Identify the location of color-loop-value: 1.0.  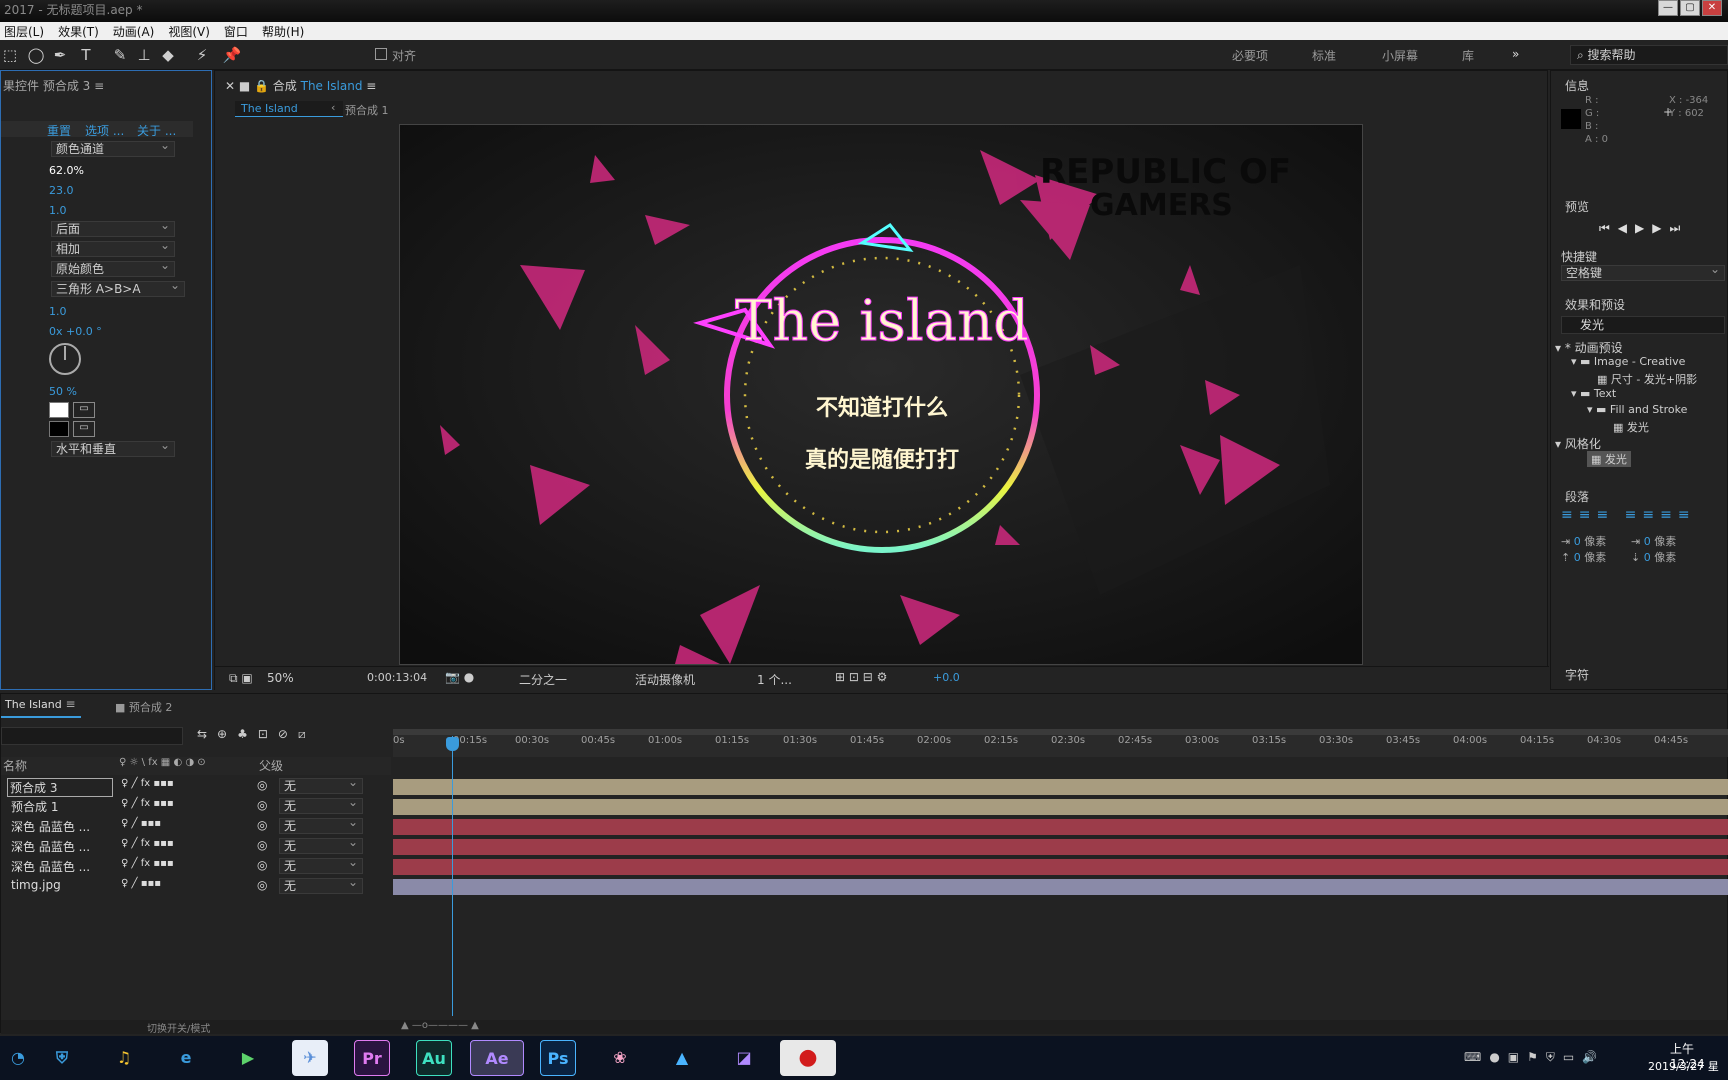
(58, 311).